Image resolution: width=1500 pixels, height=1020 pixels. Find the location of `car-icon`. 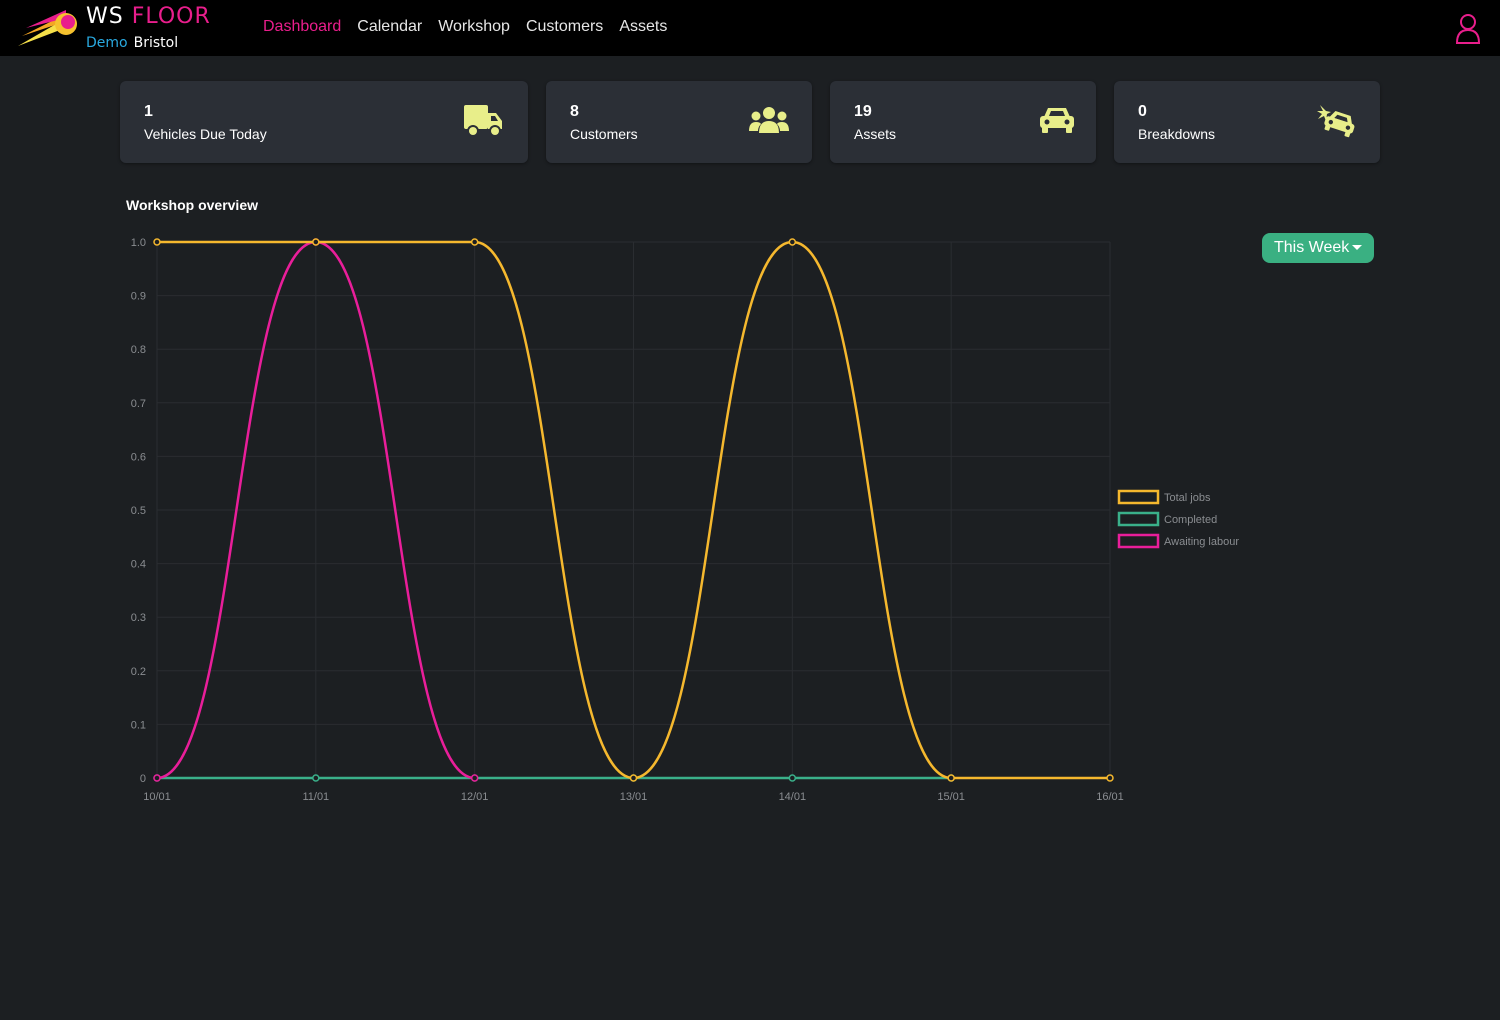

car-icon is located at coordinates (1057, 120).